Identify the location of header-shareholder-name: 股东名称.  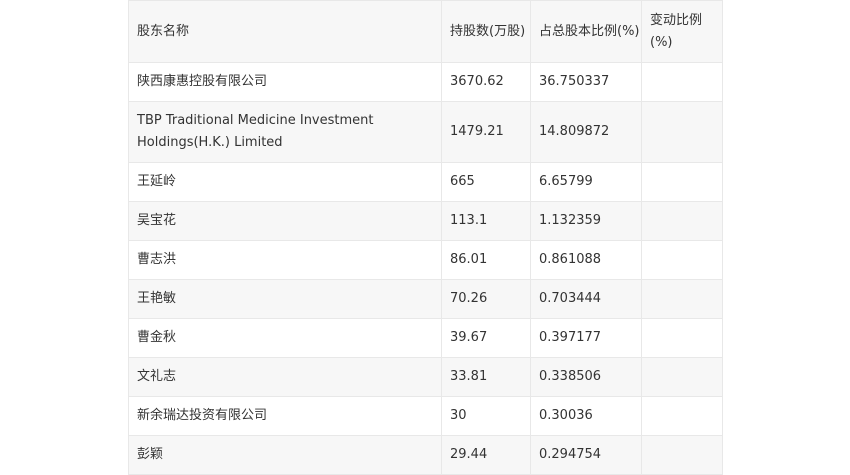
(285, 31).